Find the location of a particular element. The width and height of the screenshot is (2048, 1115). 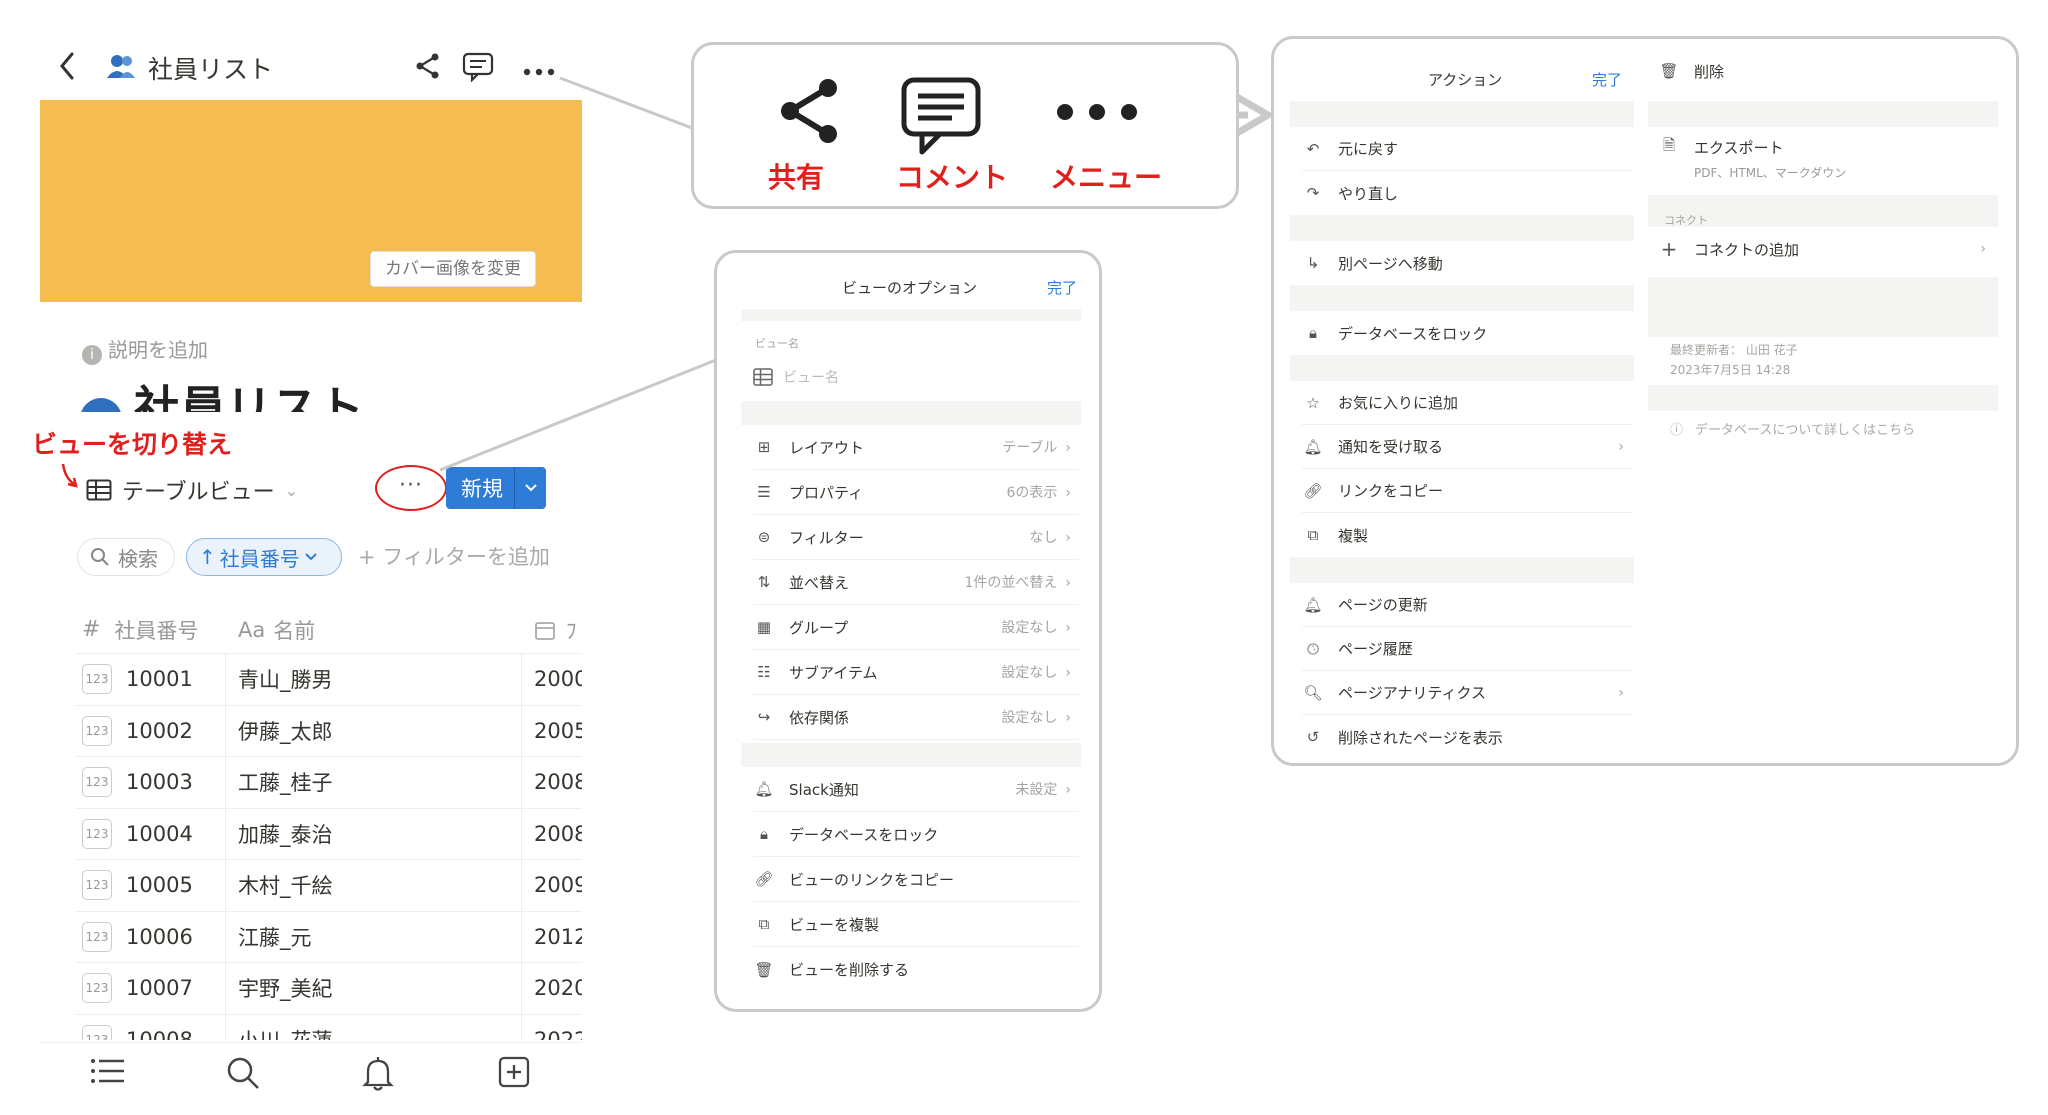

view-options-done-button: 完了 is located at coordinates (1062, 287).